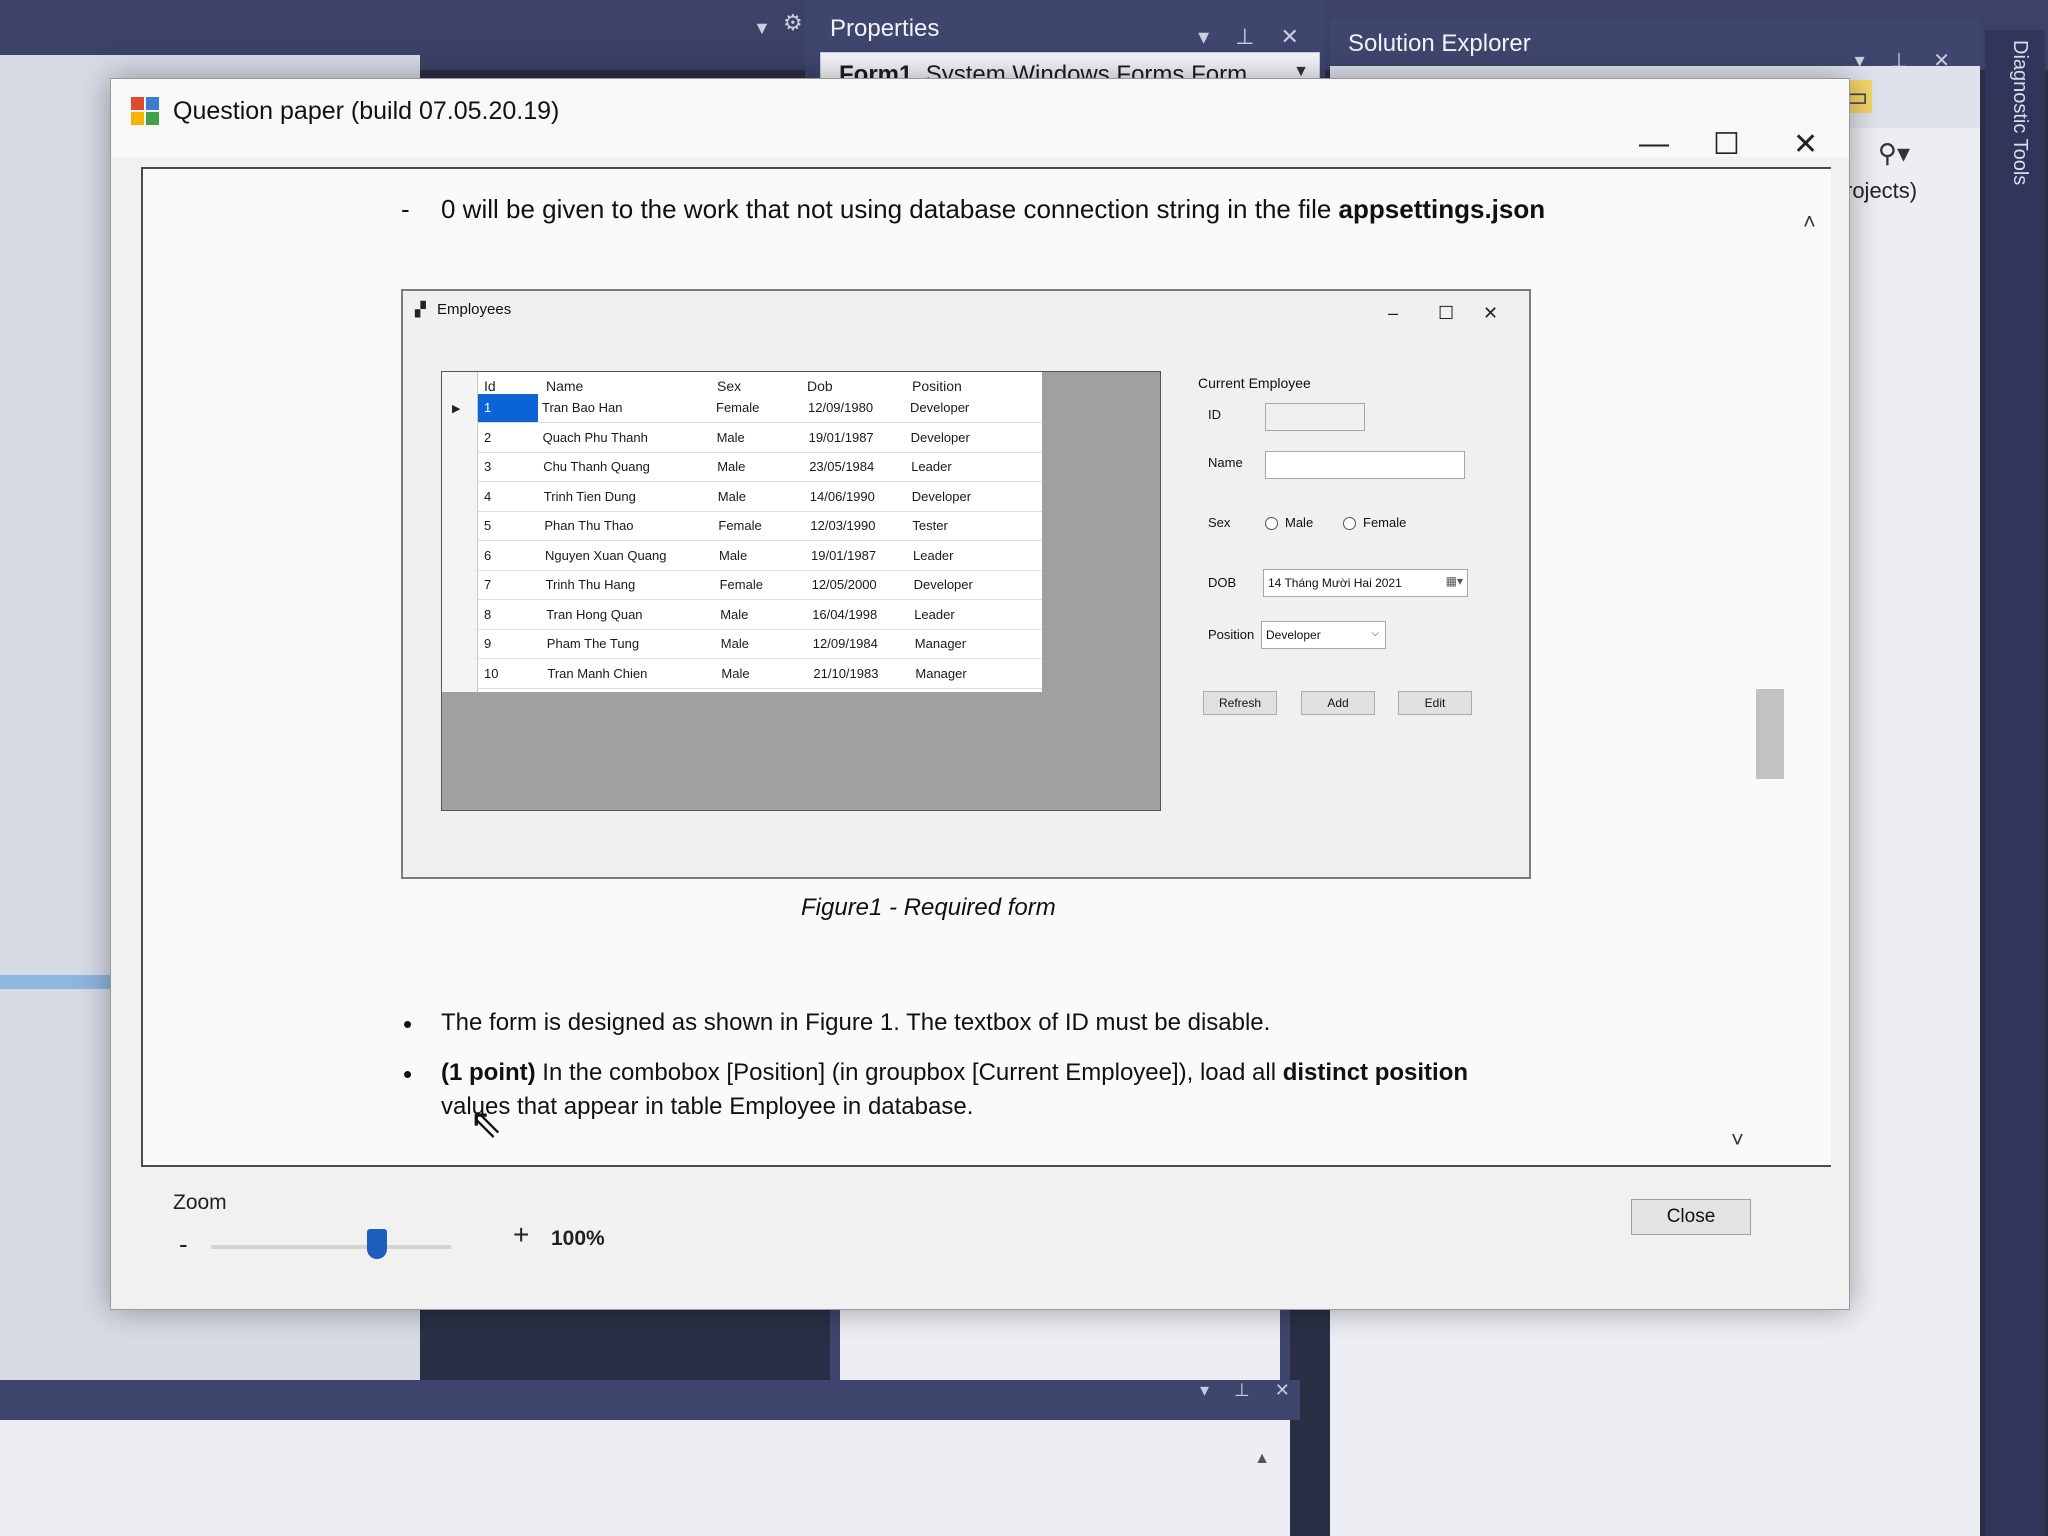 The height and width of the screenshot is (1536, 2048). I want to click on table-row: 2 Quach Phu Thanh Male 19/01/1987 Developer, so click(760, 438).